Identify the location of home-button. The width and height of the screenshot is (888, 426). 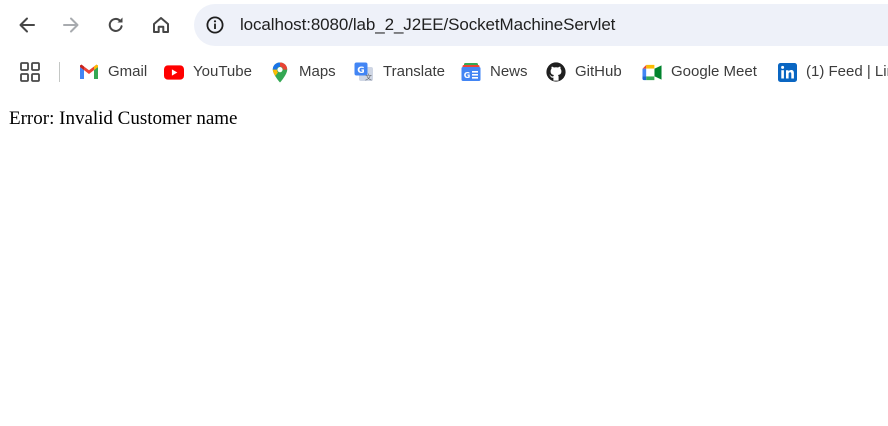
(161, 25).